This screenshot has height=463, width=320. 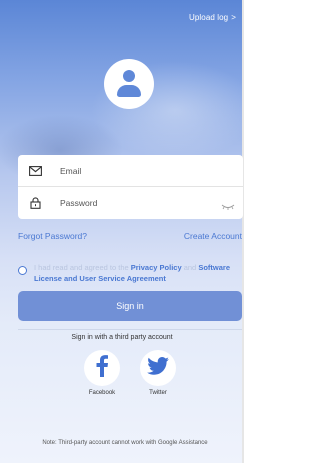 What do you see at coordinates (122, 337) in the screenshot?
I see `third-party-title: Sign in with a third party account` at bounding box center [122, 337].